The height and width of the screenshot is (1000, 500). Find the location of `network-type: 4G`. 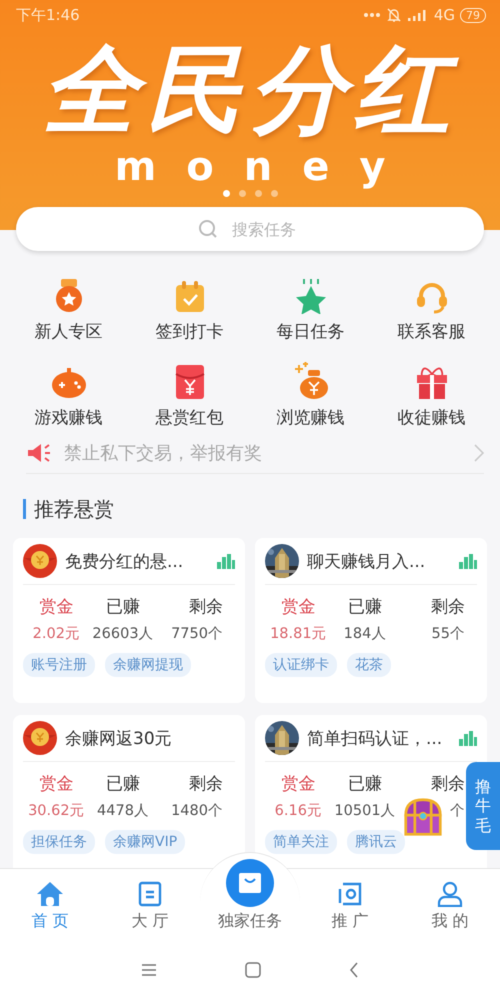

network-type: 4G is located at coordinates (444, 15).